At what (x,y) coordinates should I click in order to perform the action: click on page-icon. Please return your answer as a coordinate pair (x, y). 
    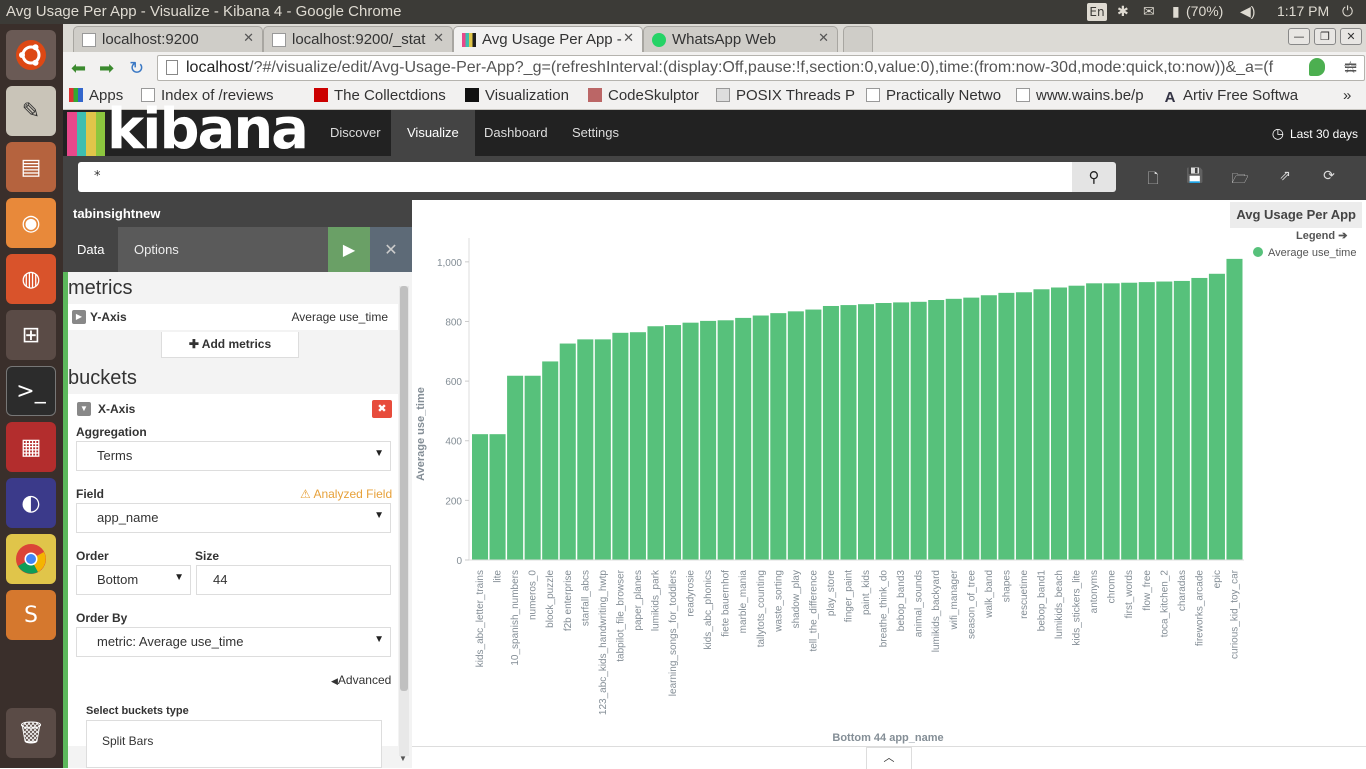
    Looking at the image, I should click on (1023, 95).